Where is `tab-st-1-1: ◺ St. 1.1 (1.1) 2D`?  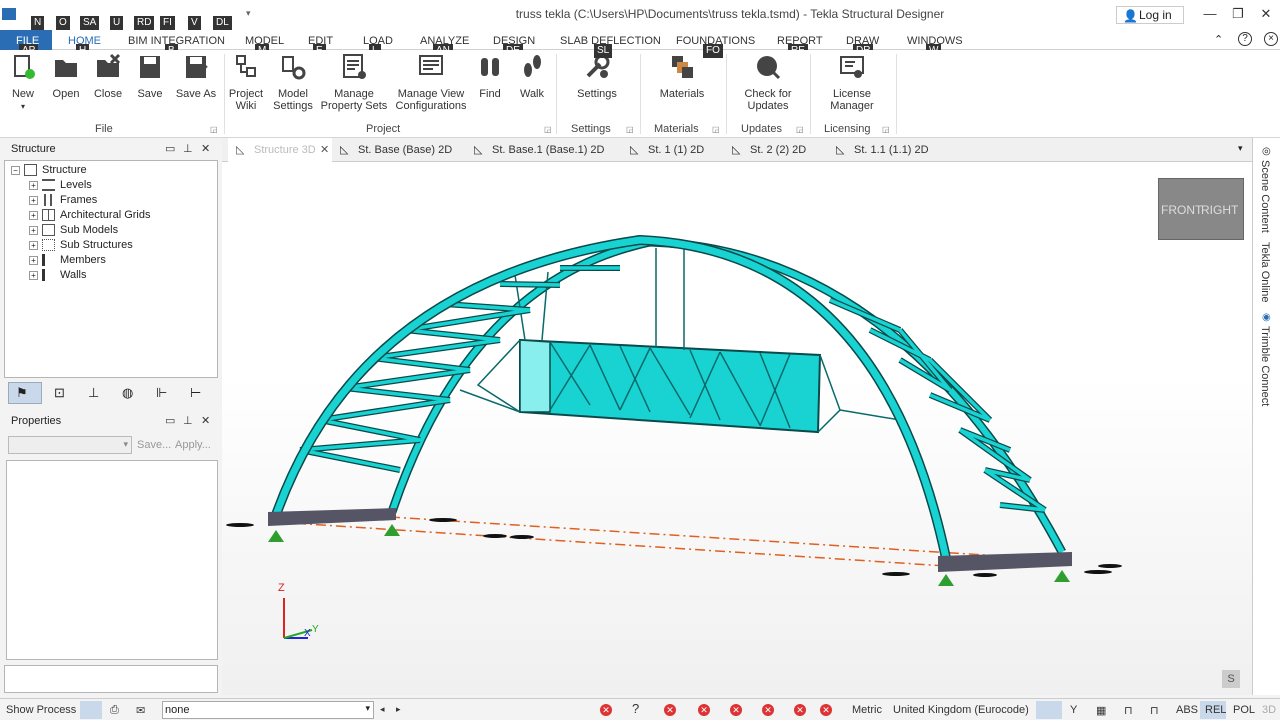 tab-st-1-1: ◺ St. 1.1 (1.1) 2D is located at coordinates (882, 150).